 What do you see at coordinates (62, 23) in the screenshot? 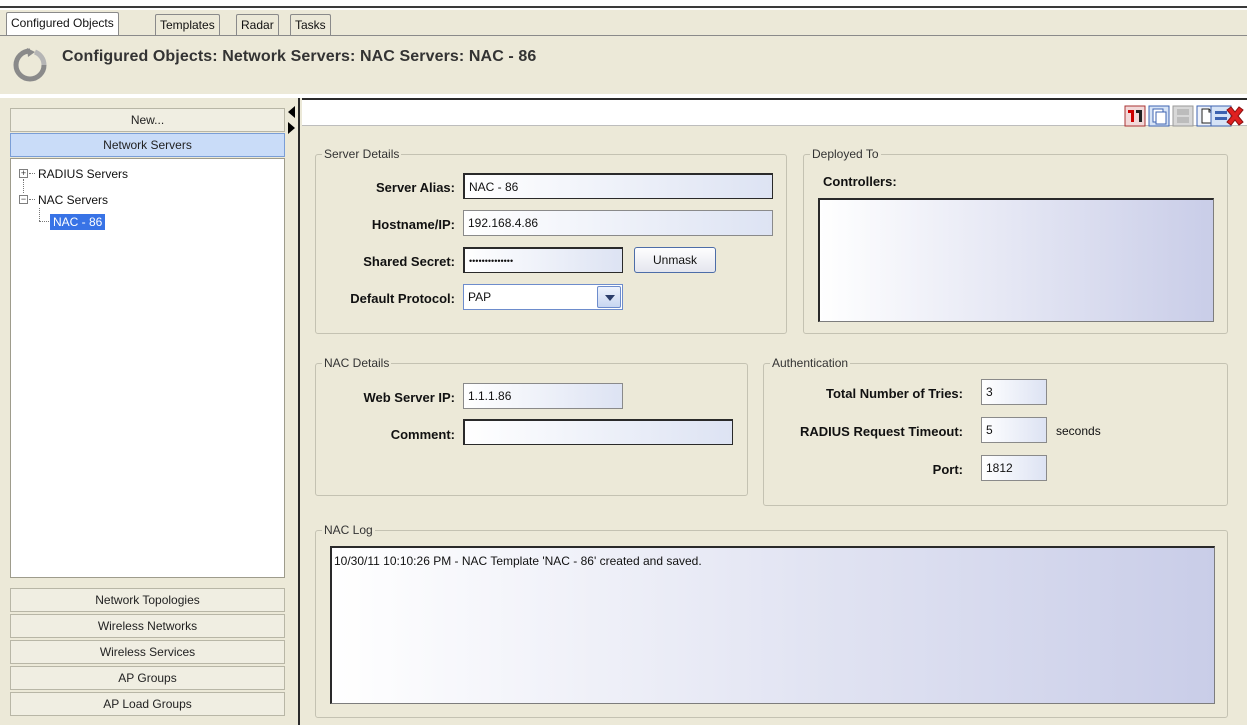
I see `tab-configured-objects: Configured Objects` at bounding box center [62, 23].